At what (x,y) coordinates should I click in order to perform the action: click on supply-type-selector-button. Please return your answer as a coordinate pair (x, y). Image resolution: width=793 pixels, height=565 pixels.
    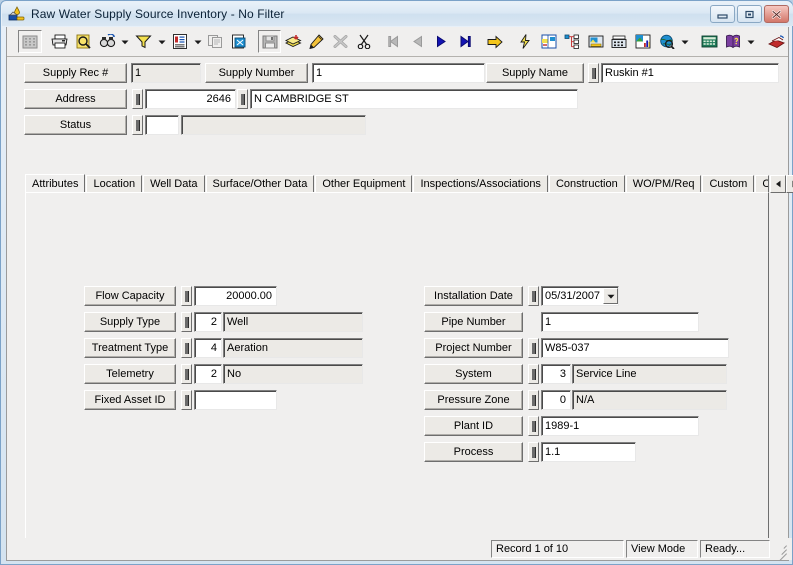
    Looking at the image, I should click on (186, 322).